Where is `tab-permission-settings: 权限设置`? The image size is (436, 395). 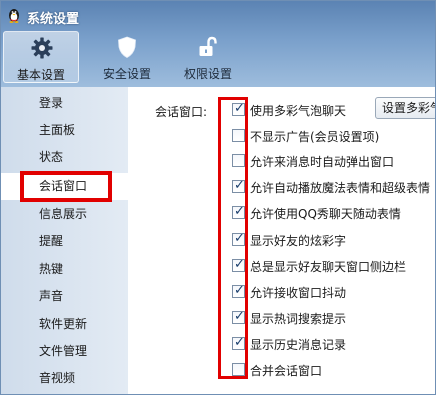 tab-permission-settings: 权限设置 is located at coordinates (208, 57).